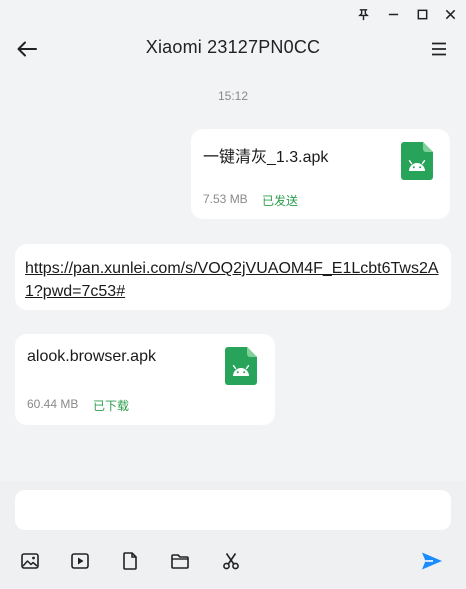  I want to click on pin-icon, so click(363, 14).